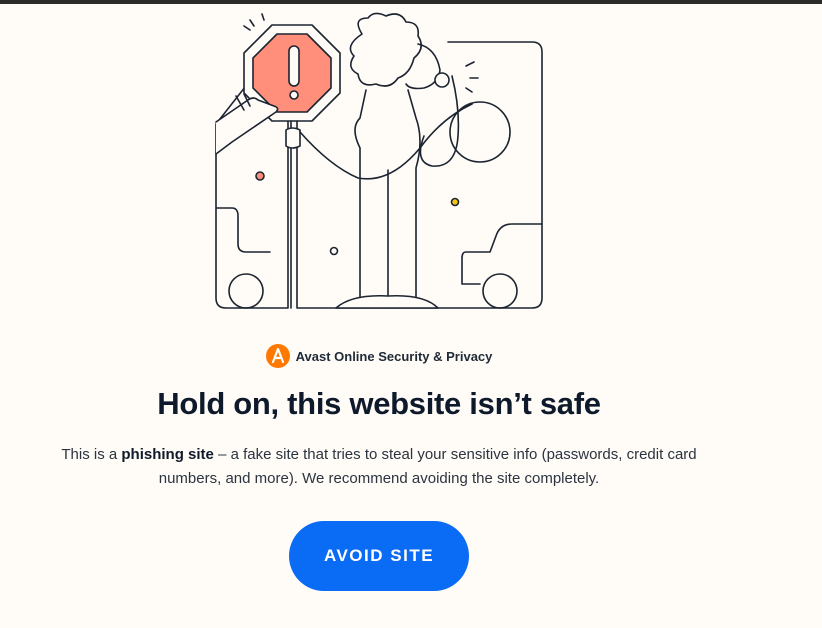 This screenshot has width=822, height=628. What do you see at coordinates (292, 166) in the screenshot?
I see `stop-sign-icon` at bounding box center [292, 166].